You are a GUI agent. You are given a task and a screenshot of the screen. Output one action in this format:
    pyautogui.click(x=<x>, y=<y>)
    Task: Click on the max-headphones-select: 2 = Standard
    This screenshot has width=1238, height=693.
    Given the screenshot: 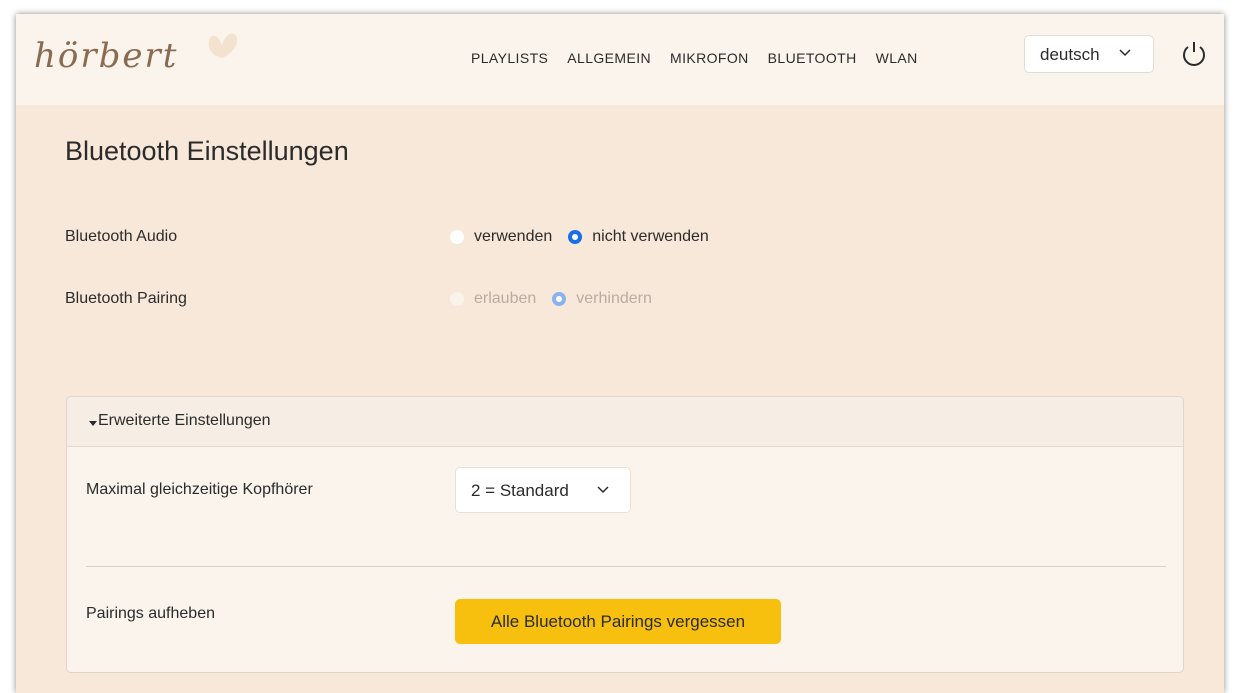 What is the action you would take?
    pyautogui.click(x=543, y=490)
    